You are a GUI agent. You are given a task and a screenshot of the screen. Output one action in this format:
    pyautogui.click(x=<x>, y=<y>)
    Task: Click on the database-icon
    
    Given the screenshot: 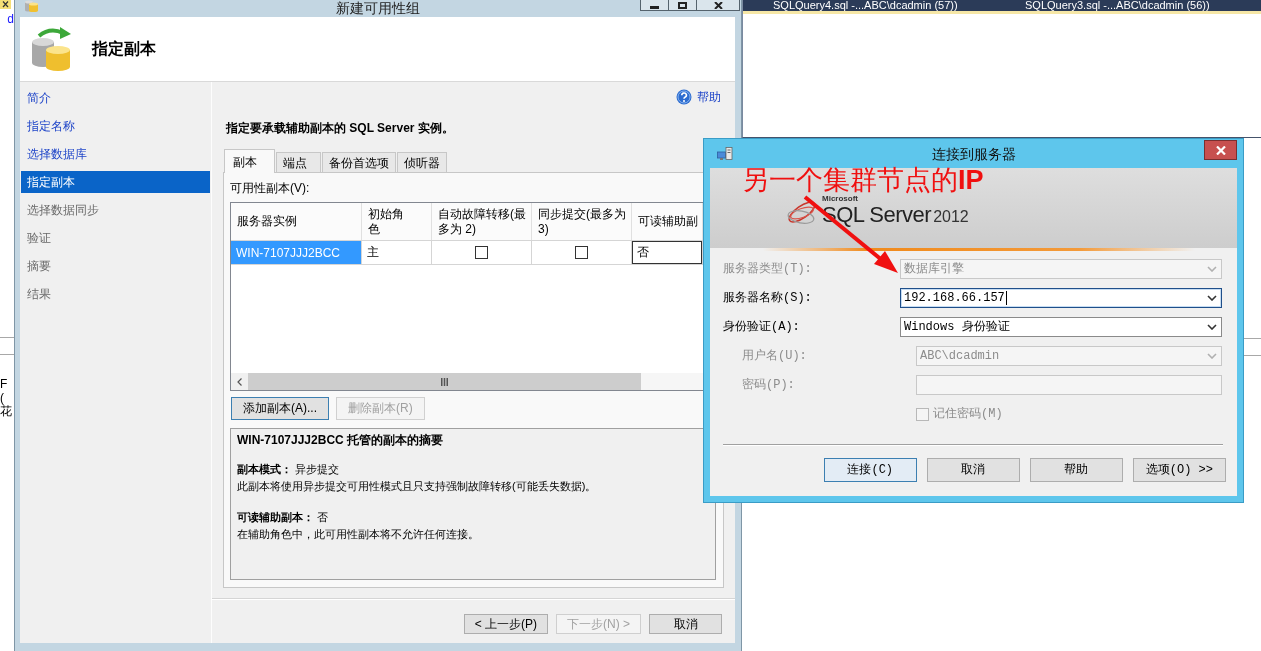 What is the action you would take?
    pyautogui.click(x=31, y=6)
    